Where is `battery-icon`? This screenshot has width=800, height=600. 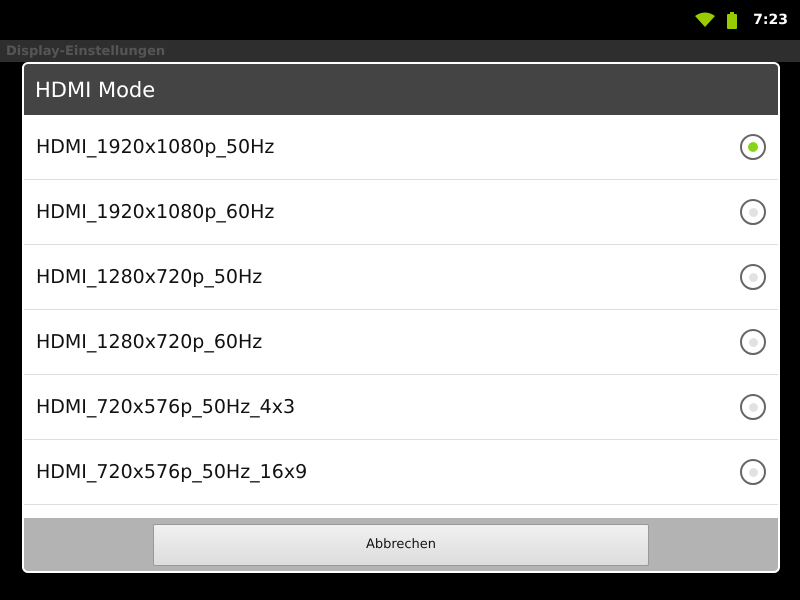 battery-icon is located at coordinates (732, 20).